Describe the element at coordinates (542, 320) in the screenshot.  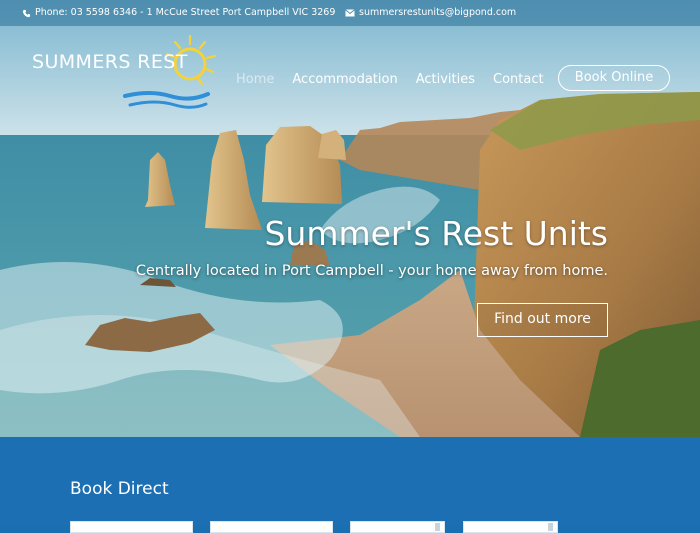
I see `find-out-more-button: Find out more` at that location.